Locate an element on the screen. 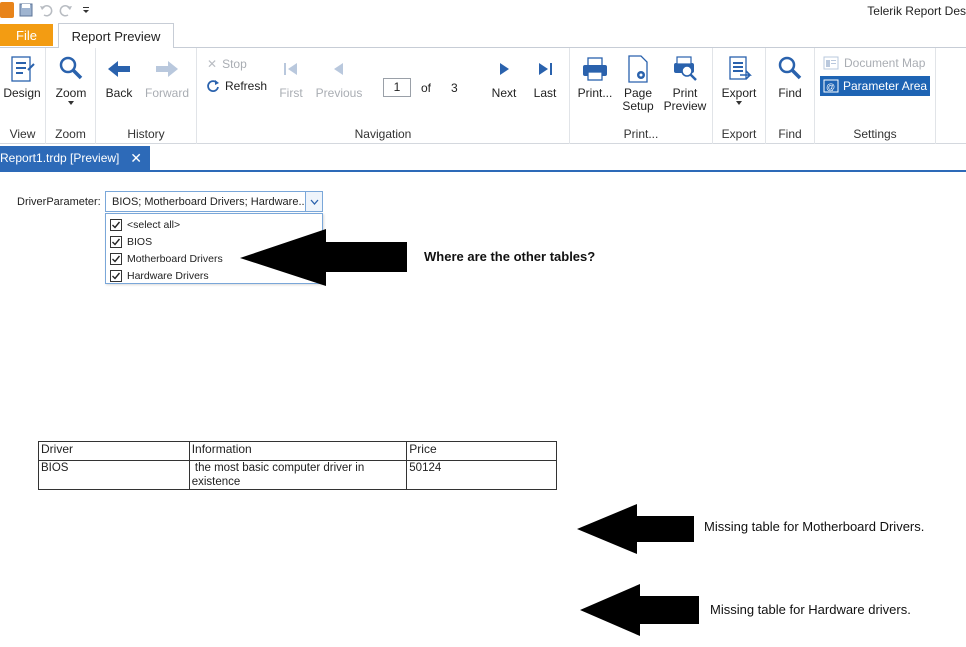 The height and width of the screenshot is (647, 966). window-title: Telerik Report Des is located at coordinates (916, 11).